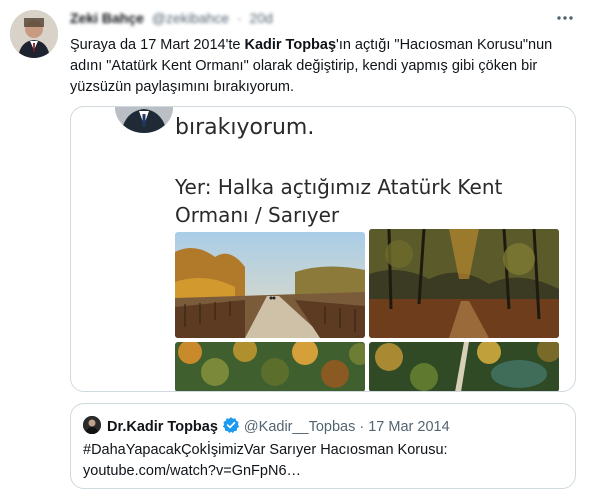 Image resolution: width=589 pixels, height=500 pixels. What do you see at coordinates (245, 127) in the screenshot?
I see `media-caption-line: bırakıyorum.` at bounding box center [245, 127].